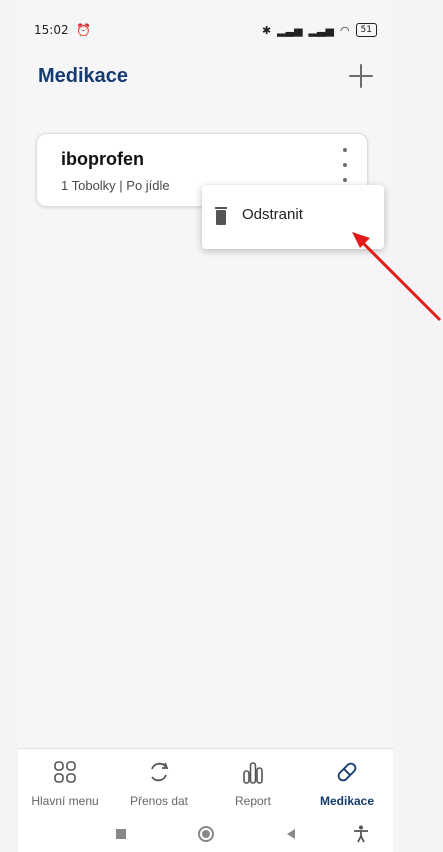 This screenshot has height=852, width=443. I want to click on wifi-icon: ◠, so click(344, 30).